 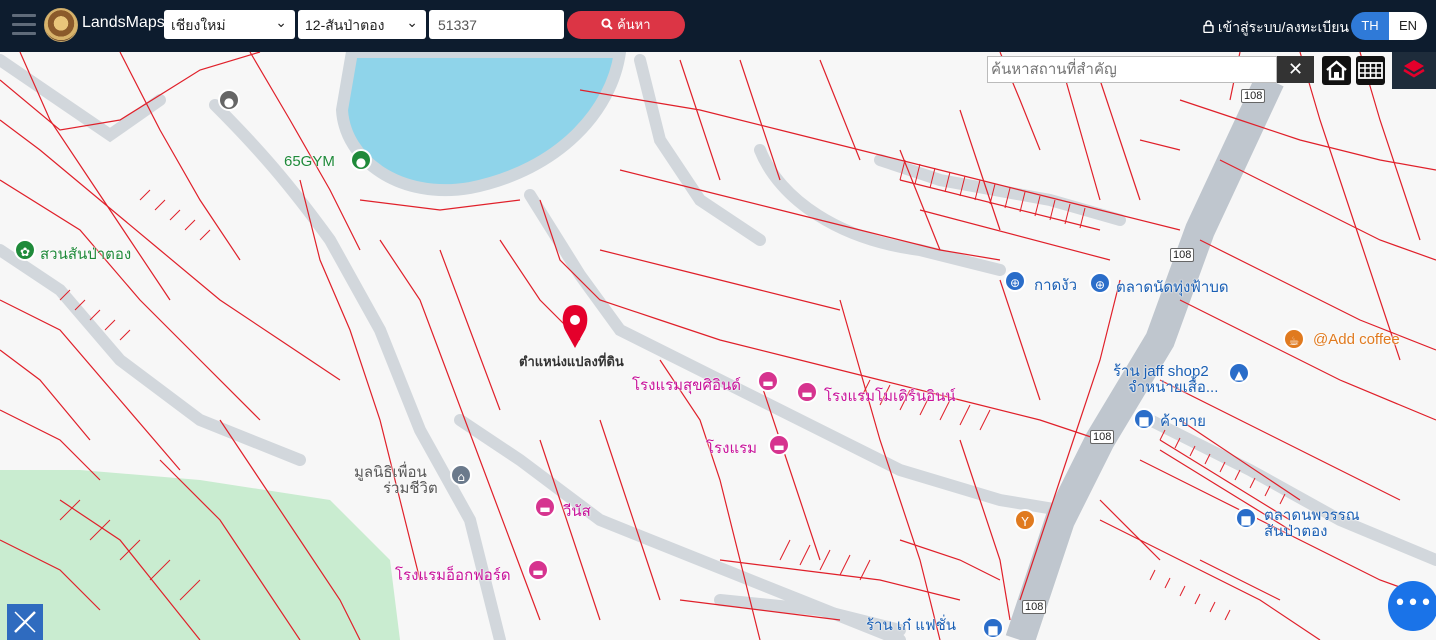 I want to click on parcel-marker-label: ตำแหน่งแปลงที่ดิน, so click(x=571, y=361).